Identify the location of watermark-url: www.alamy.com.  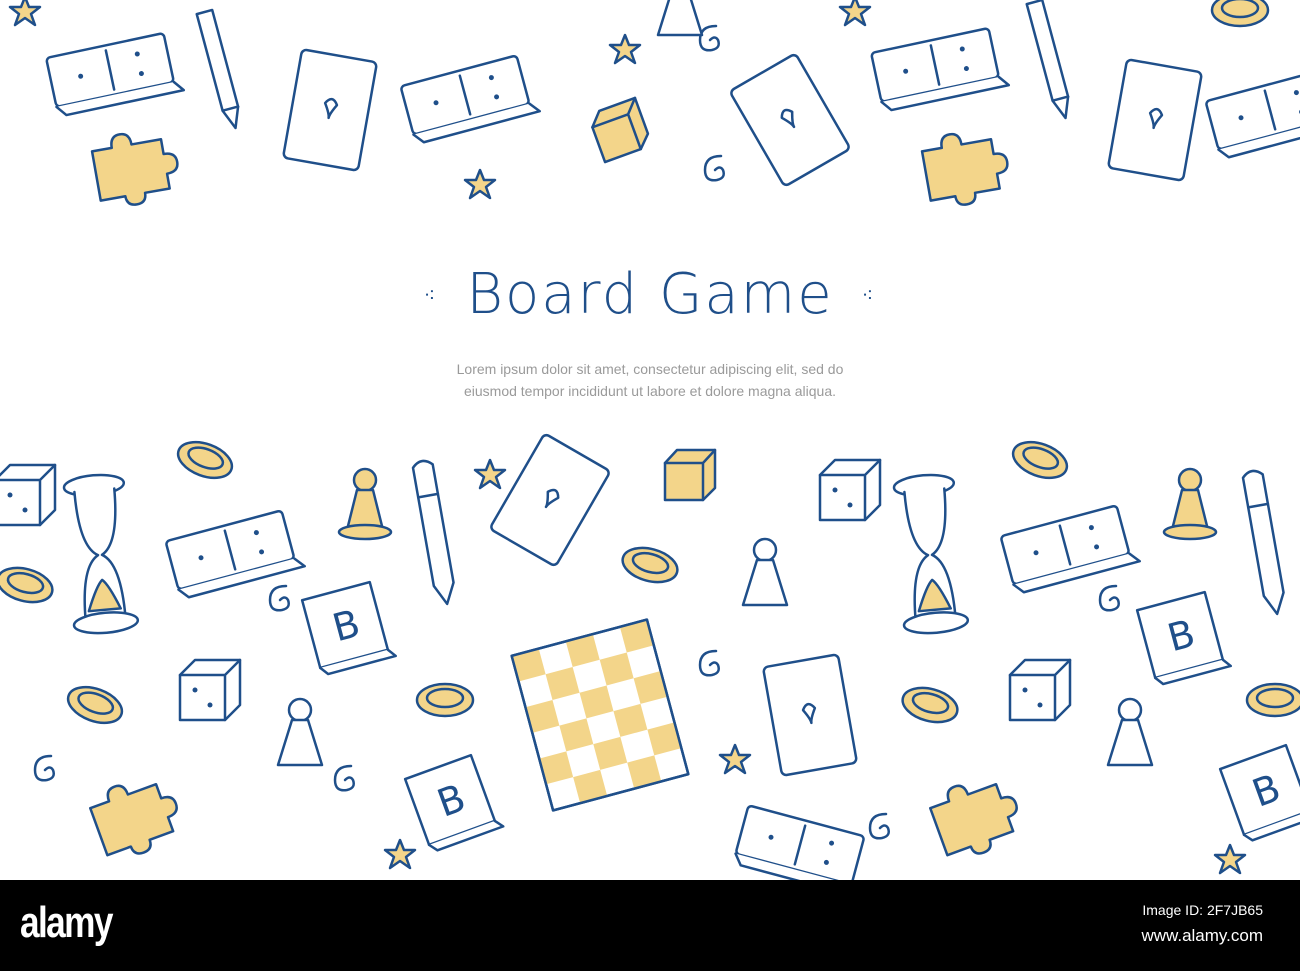
(1202, 935).